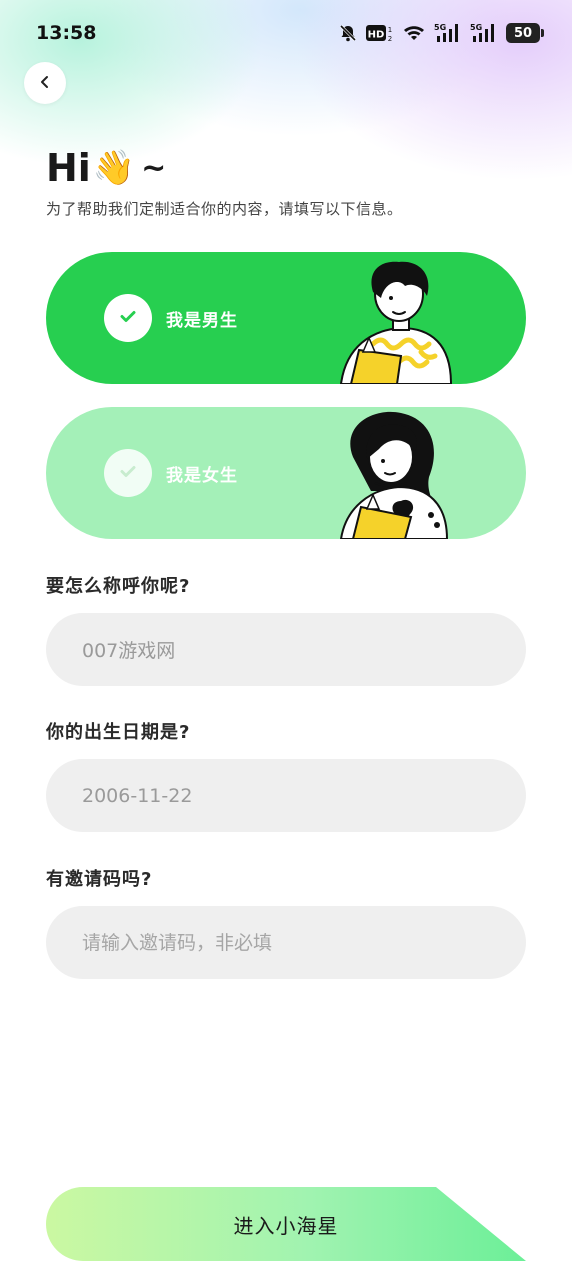 This screenshot has height=1279, width=572. What do you see at coordinates (525, 33) in the screenshot?
I see `battery-icon: 50` at bounding box center [525, 33].